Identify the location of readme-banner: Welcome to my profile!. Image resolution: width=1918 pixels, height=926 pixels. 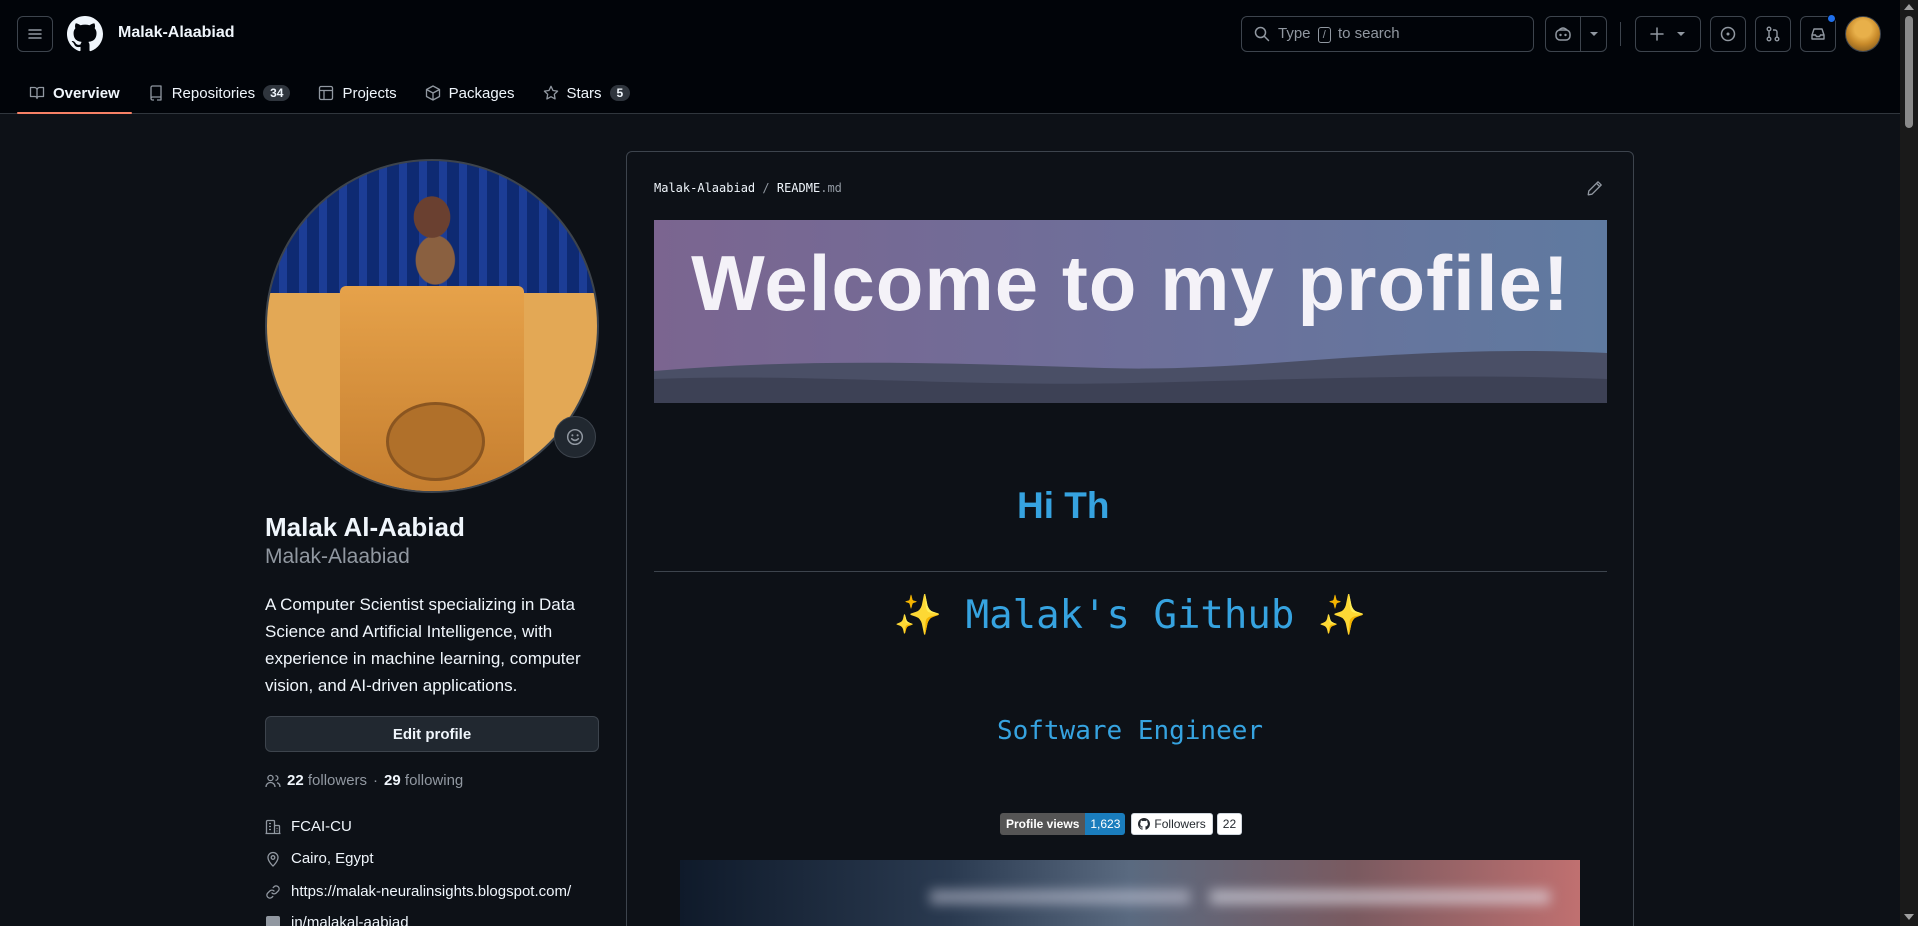
(1130, 311).